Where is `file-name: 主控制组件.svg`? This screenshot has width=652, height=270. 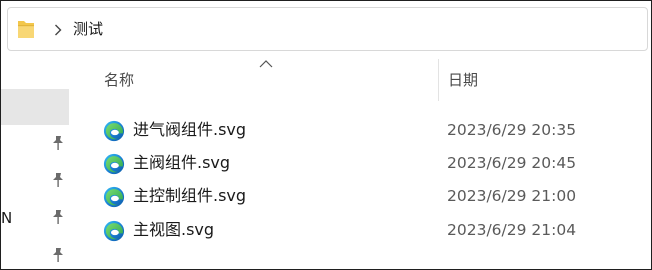
file-name: 主控制组件.svg is located at coordinates (190, 195).